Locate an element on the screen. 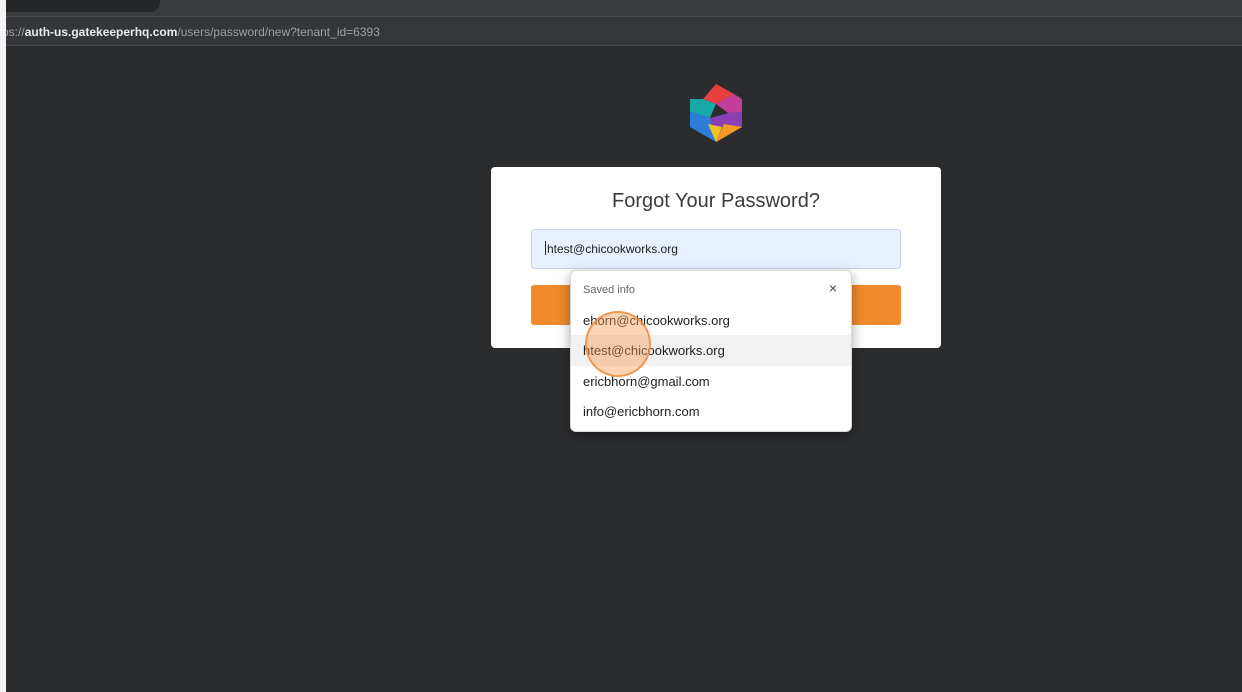 This screenshot has width=1242, height=692. autofill-item: ericbhorn@gmail.com is located at coordinates (711, 381).